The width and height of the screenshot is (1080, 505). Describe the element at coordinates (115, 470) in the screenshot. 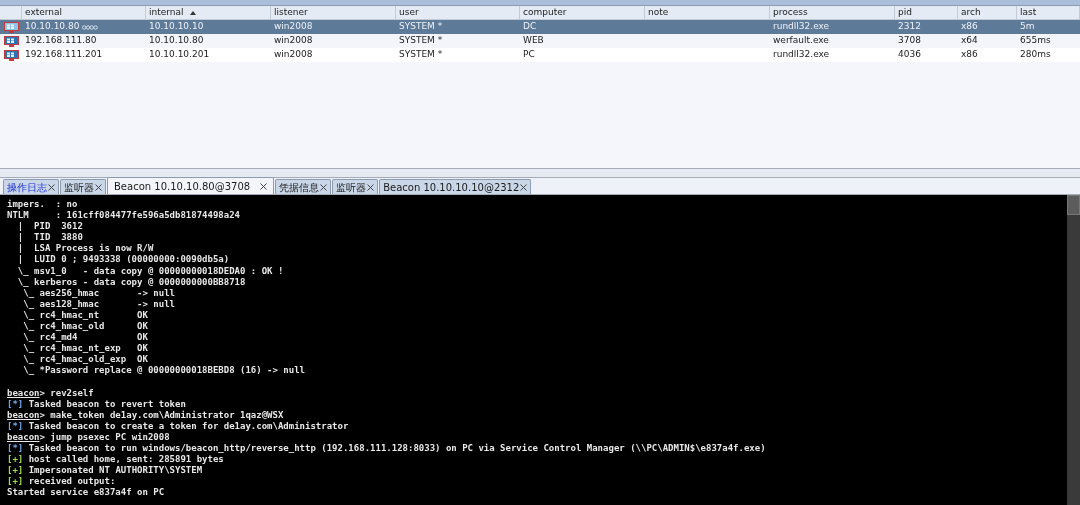

I see `console-line: Impersonated NT AUTHORITY\SYSTEM` at that location.